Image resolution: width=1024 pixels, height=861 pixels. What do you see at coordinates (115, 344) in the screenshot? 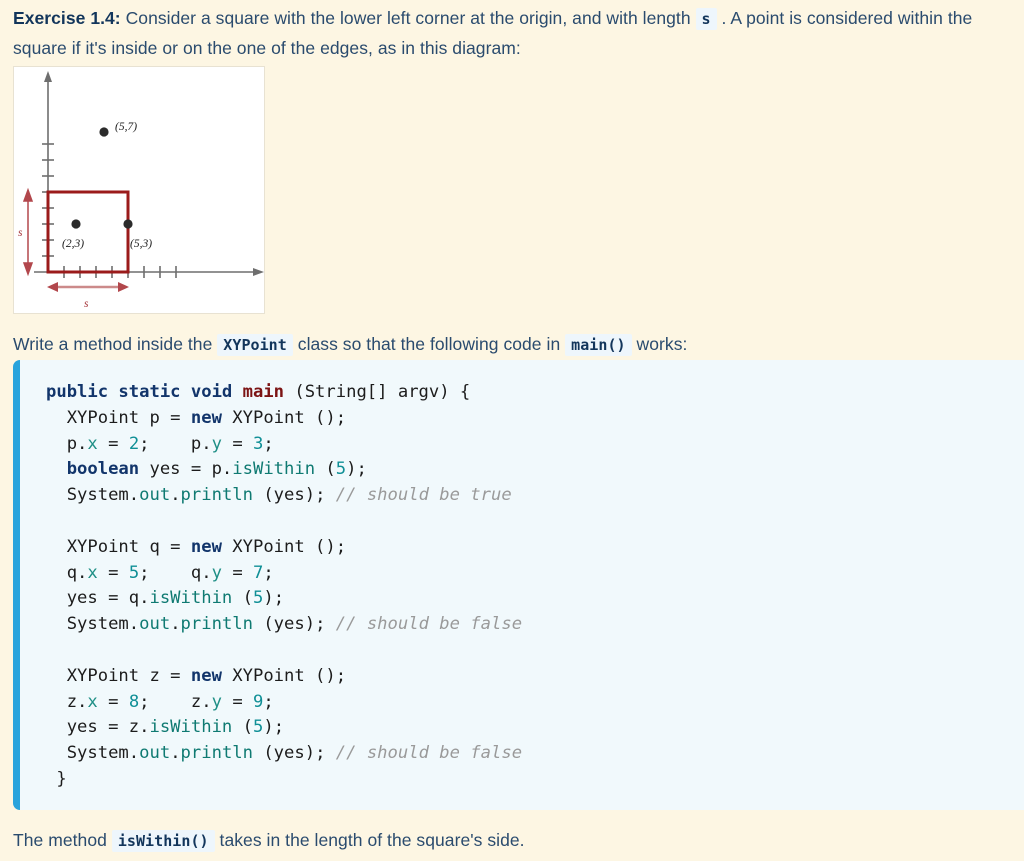
I see `instruction-text-part1: Write a method inside the` at bounding box center [115, 344].